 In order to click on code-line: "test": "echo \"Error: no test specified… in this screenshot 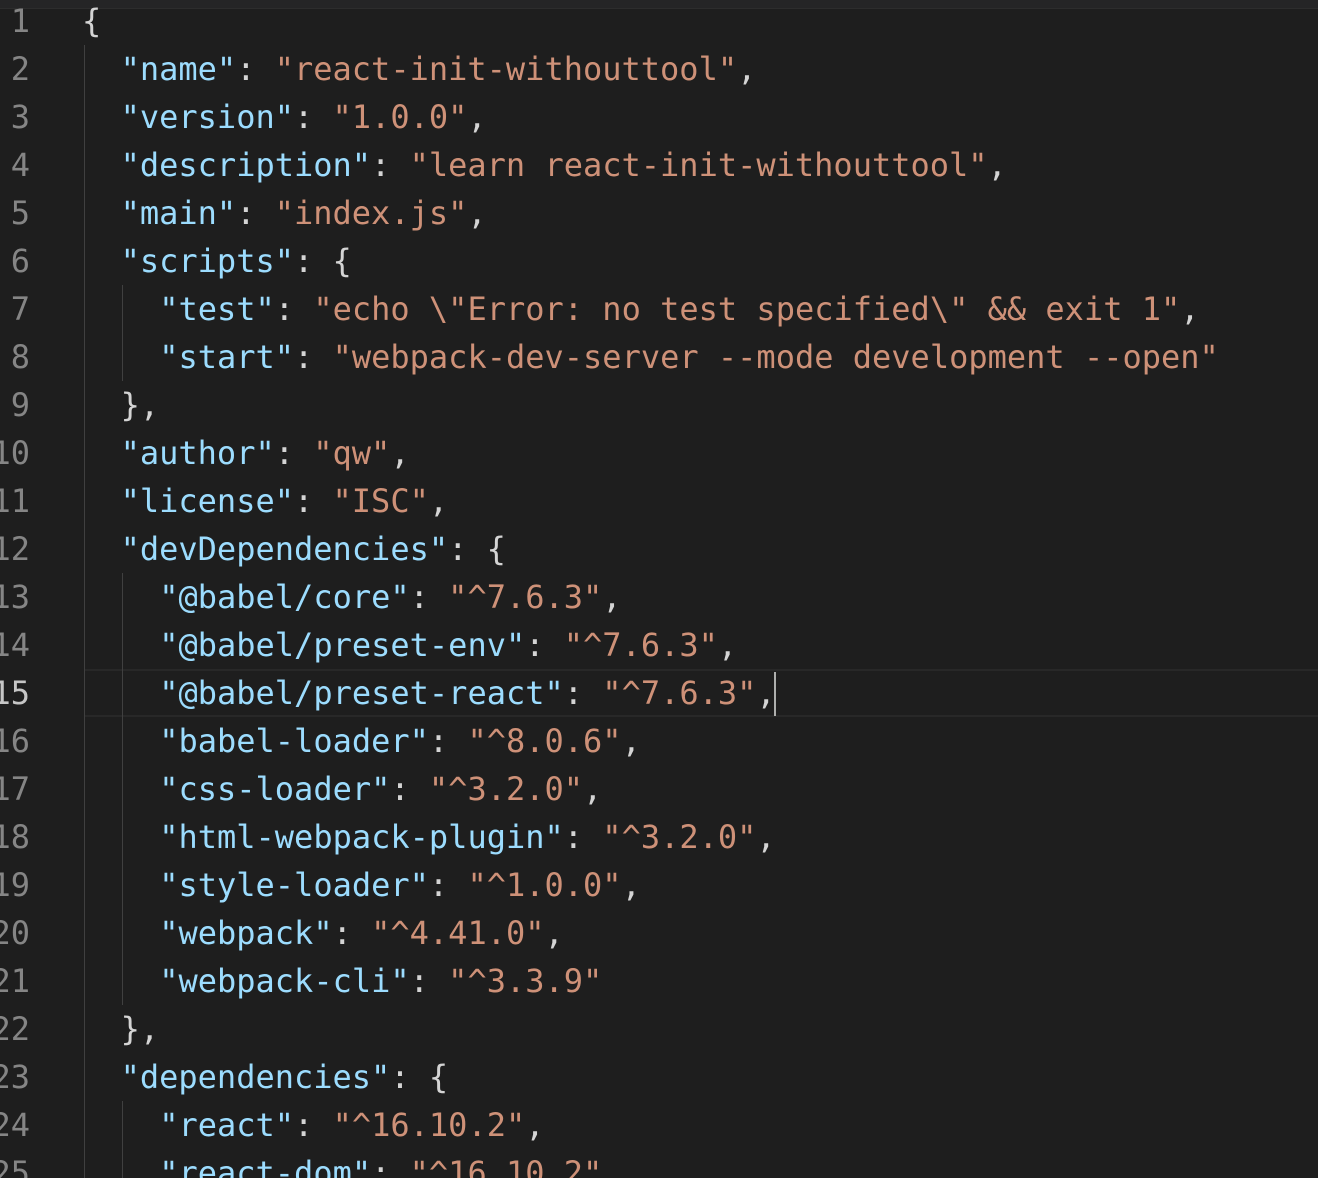, I will do `click(659, 309)`.